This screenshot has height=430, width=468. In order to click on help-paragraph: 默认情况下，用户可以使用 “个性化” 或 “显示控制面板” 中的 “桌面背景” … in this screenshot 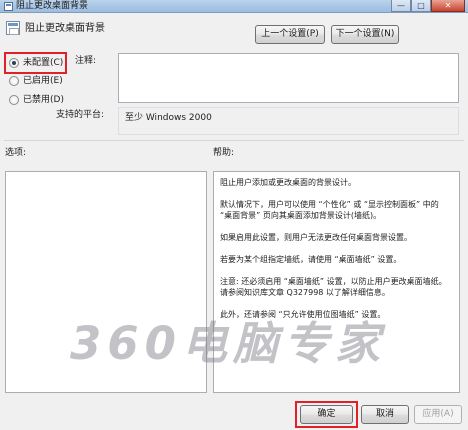, I will do `click(329, 210)`.